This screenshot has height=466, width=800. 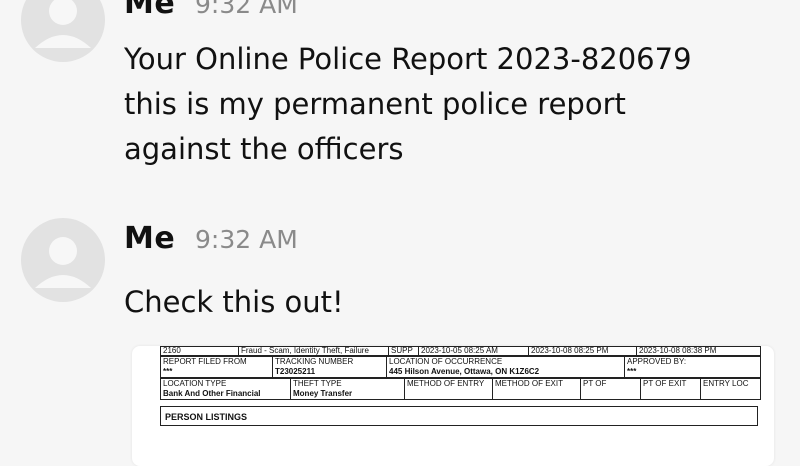 I want to click on approved-by-value: ***, so click(x=632, y=371).